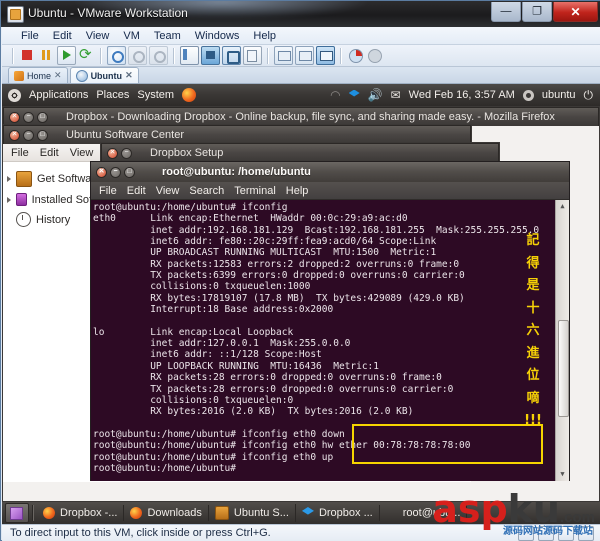 The width and height of the screenshot is (600, 541). What do you see at coordinates (23, 219) in the screenshot?
I see `history-icon` at bounding box center [23, 219].